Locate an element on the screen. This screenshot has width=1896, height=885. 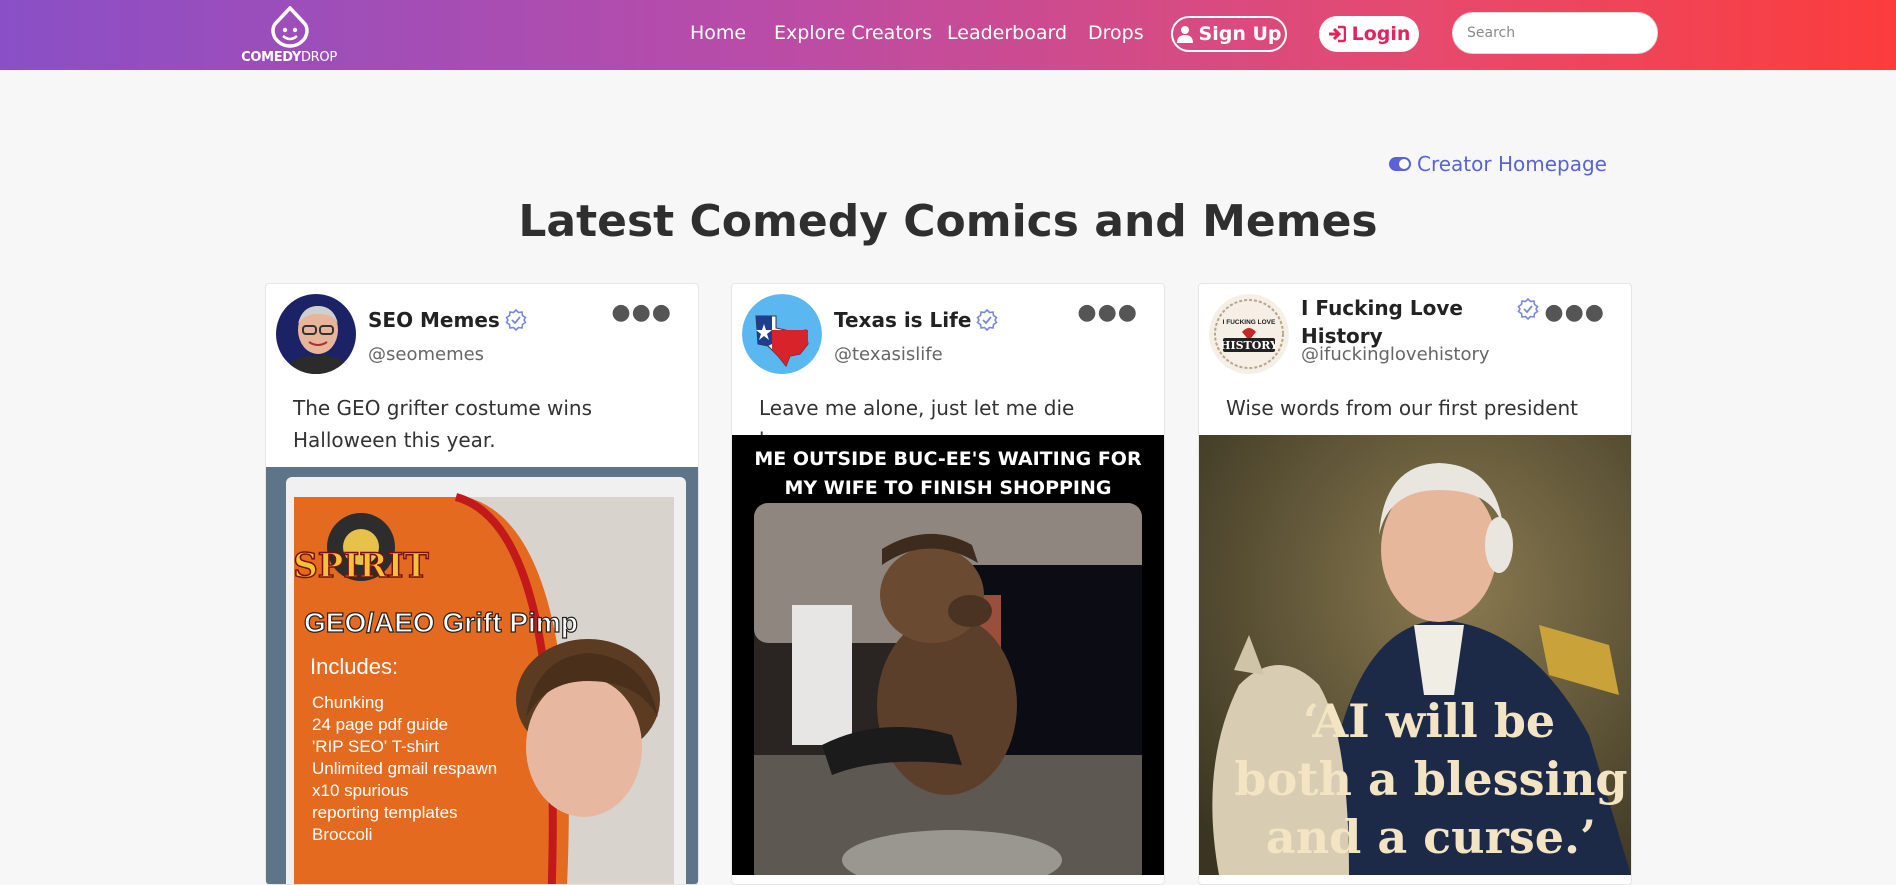
logo-wordmark: COMEDYDROP is located at coordinates (289, 57).